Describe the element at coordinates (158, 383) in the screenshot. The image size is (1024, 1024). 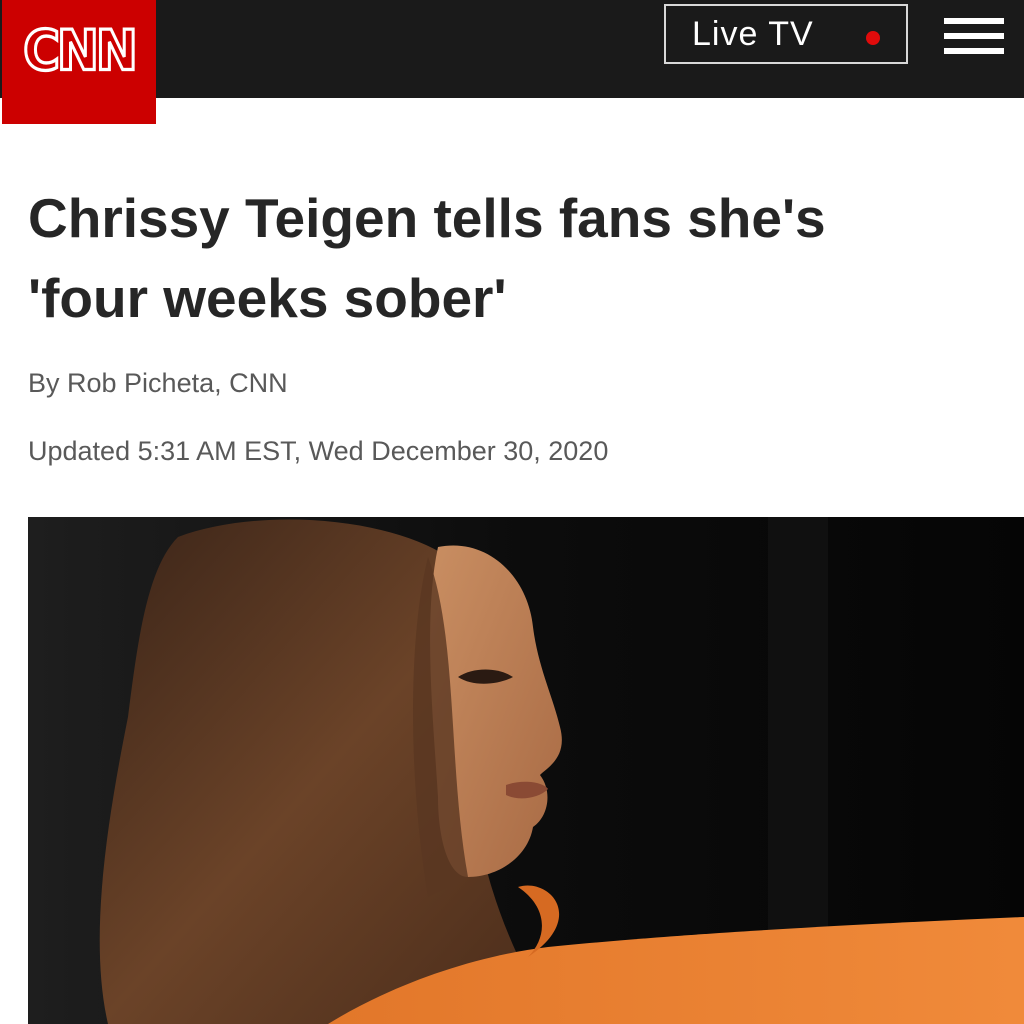
I see `article-byline: By Rob Picheta, CNN` at that location.